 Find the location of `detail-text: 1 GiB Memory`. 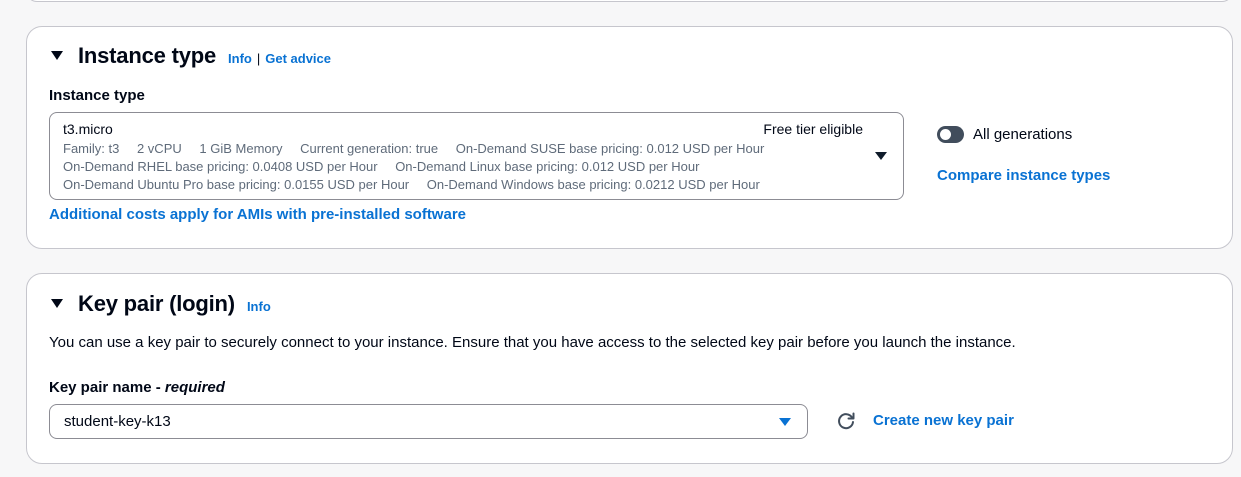

detail-text: 1 GiB Memory is located at coordinates (241, 148).